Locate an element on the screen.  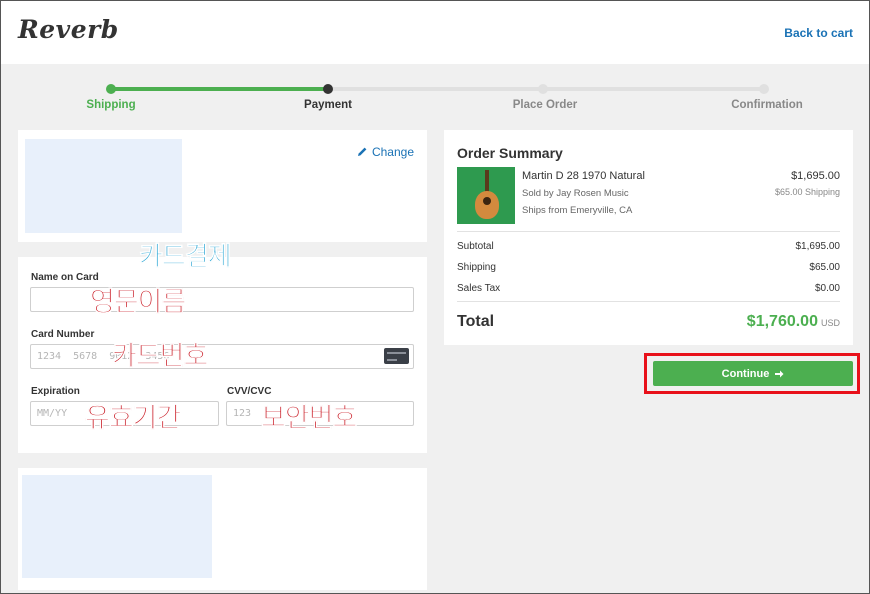
continue-button: Continue is located at coordinates (753, 373).